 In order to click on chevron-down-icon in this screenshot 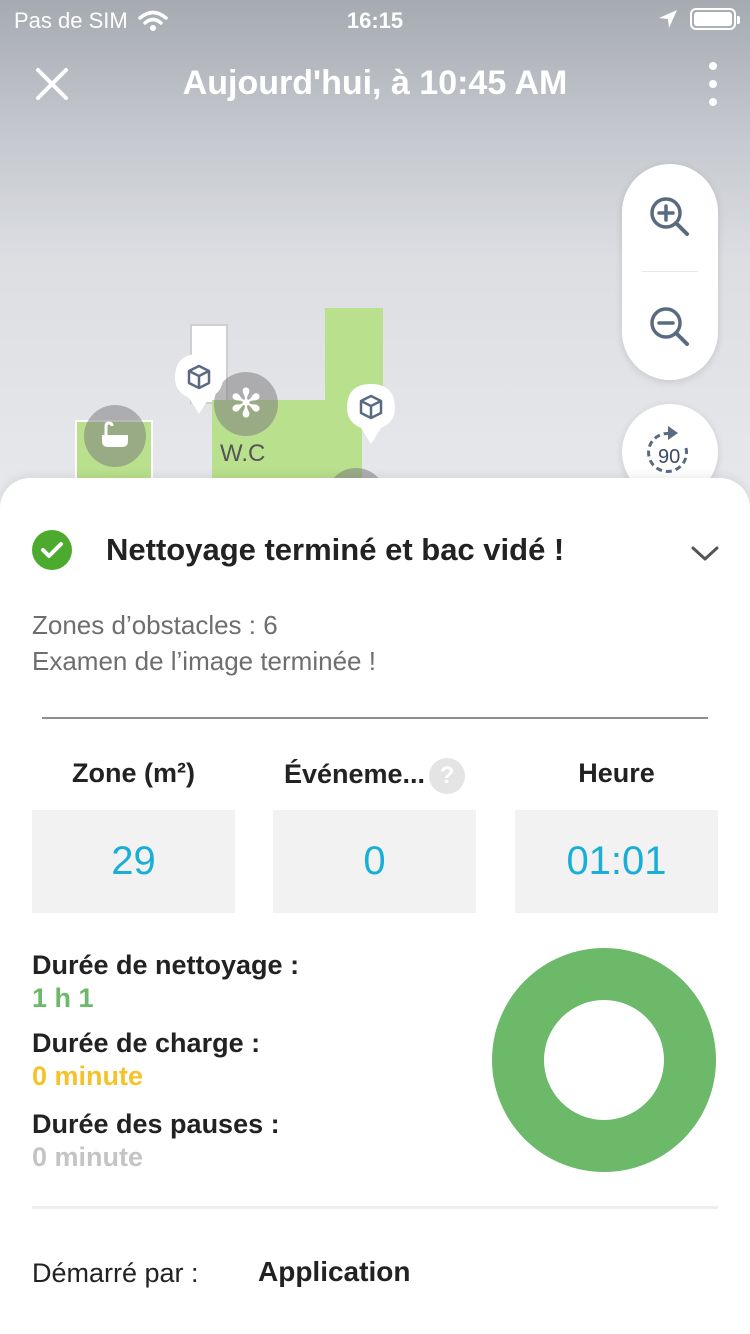, I will do `click(705, 553)`.